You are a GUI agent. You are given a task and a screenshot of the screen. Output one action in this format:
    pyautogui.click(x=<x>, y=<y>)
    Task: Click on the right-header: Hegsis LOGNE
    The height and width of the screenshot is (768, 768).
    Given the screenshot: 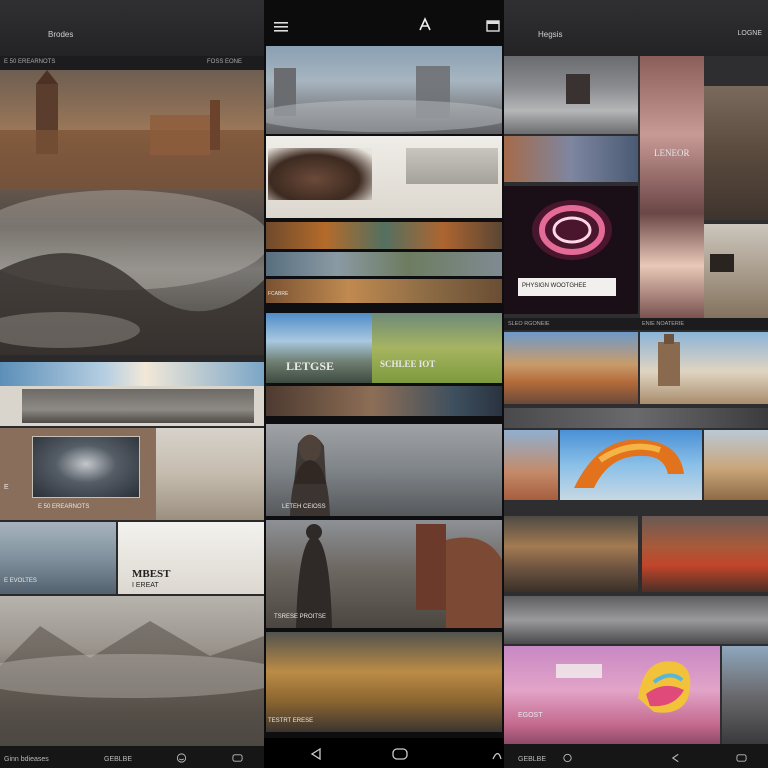 What is the action you would take?
    pyautogui.click(x=636, y=28)
    